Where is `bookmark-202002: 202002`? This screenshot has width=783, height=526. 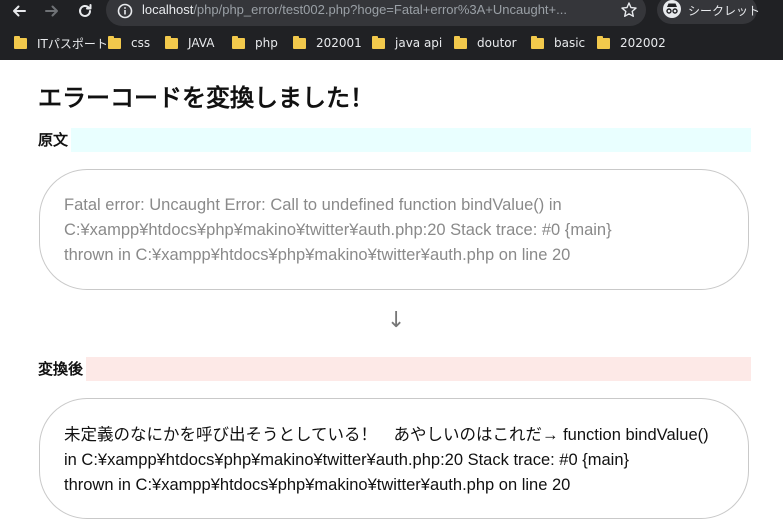 bookmark-202002: 202002 is located at coordinates (631, 43).